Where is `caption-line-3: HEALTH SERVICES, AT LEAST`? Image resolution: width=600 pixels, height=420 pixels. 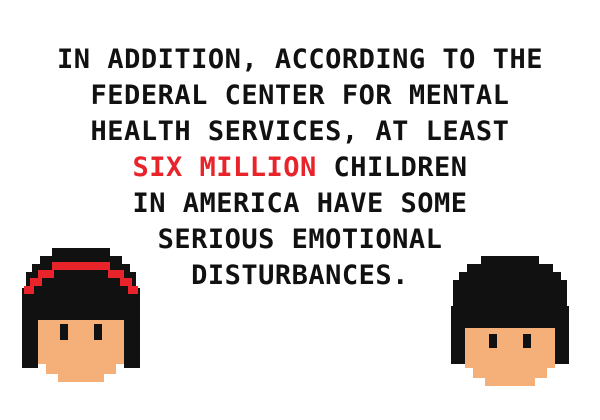
caption-line-3: HEALTH SERVICES, AT LEAST is located at coordinates (300, 131).